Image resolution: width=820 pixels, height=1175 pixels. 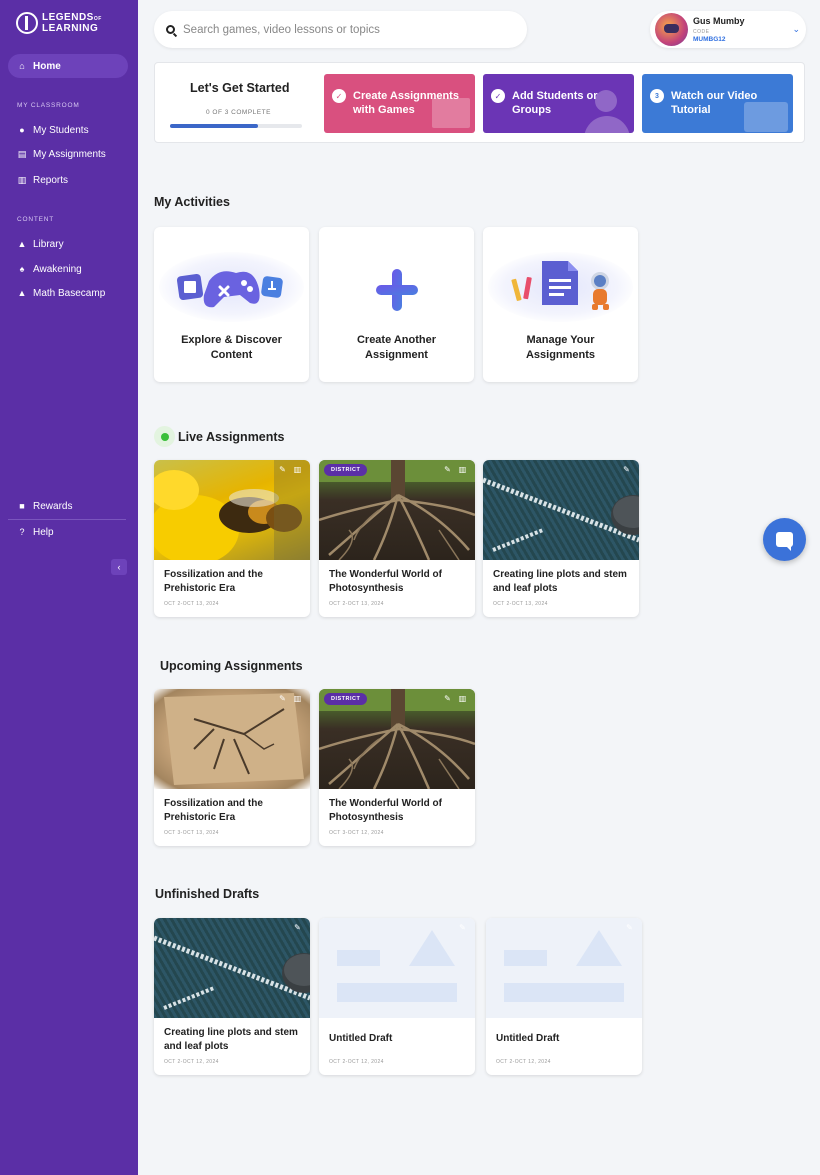 I want to click on chat-button, so click(x=784, y=539).